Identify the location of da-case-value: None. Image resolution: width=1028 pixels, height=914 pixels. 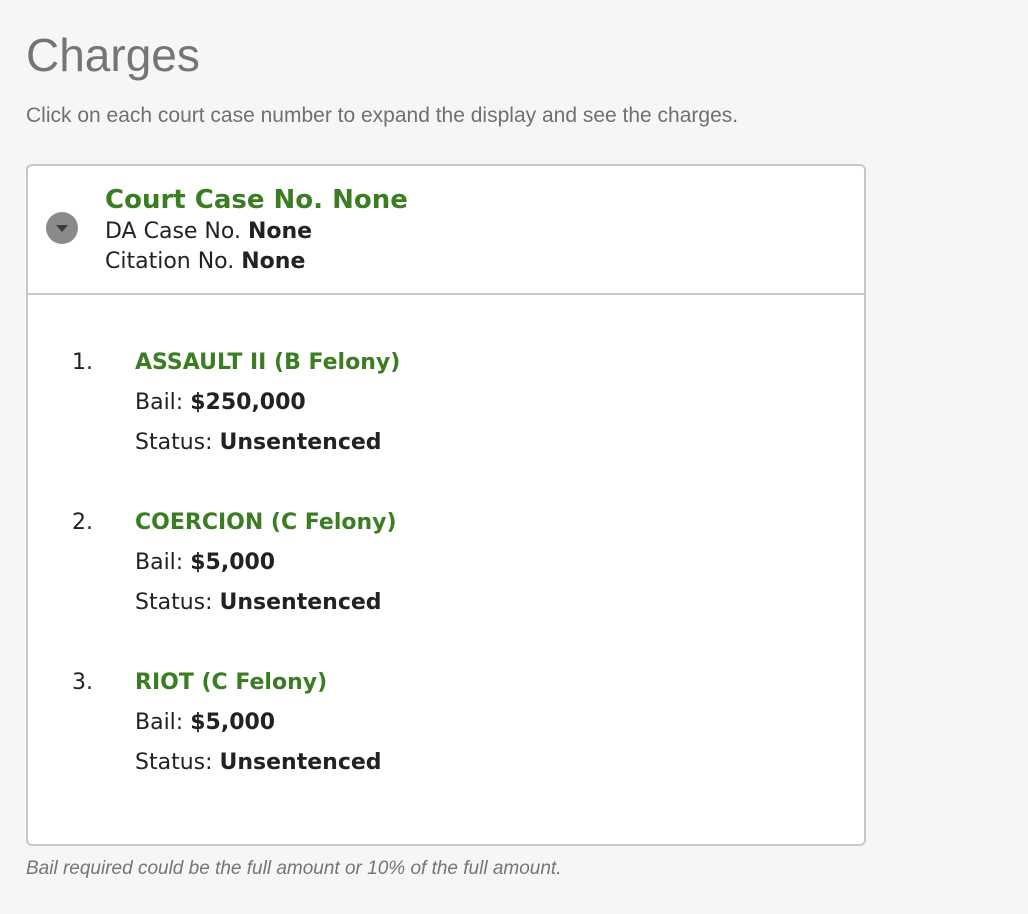
(280, 231).